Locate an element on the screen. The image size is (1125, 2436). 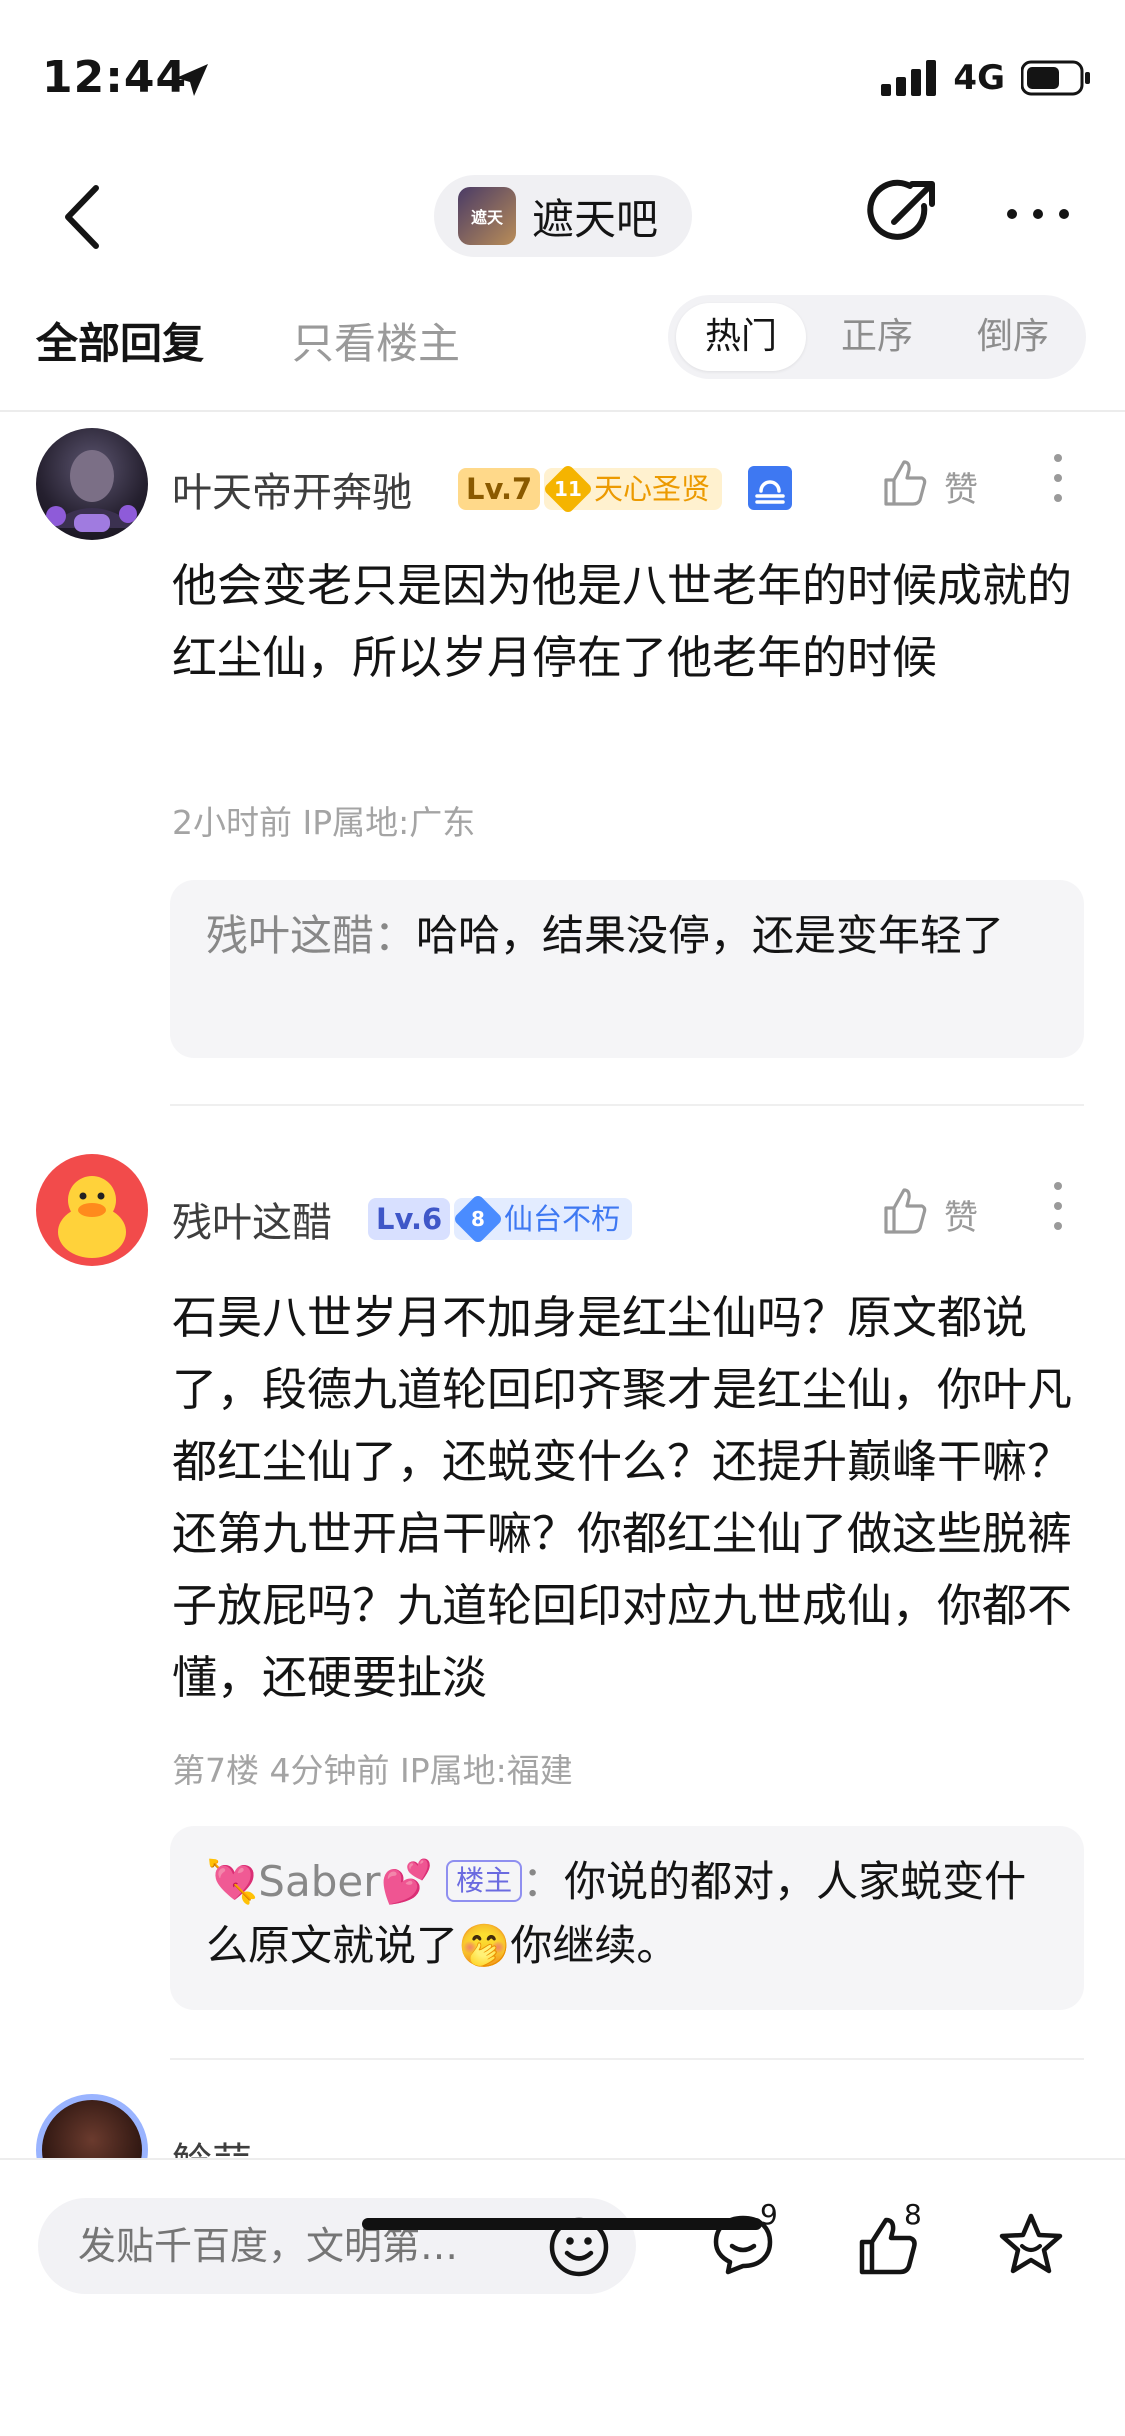
network-type: 4G is located at coordinates (979, 78).